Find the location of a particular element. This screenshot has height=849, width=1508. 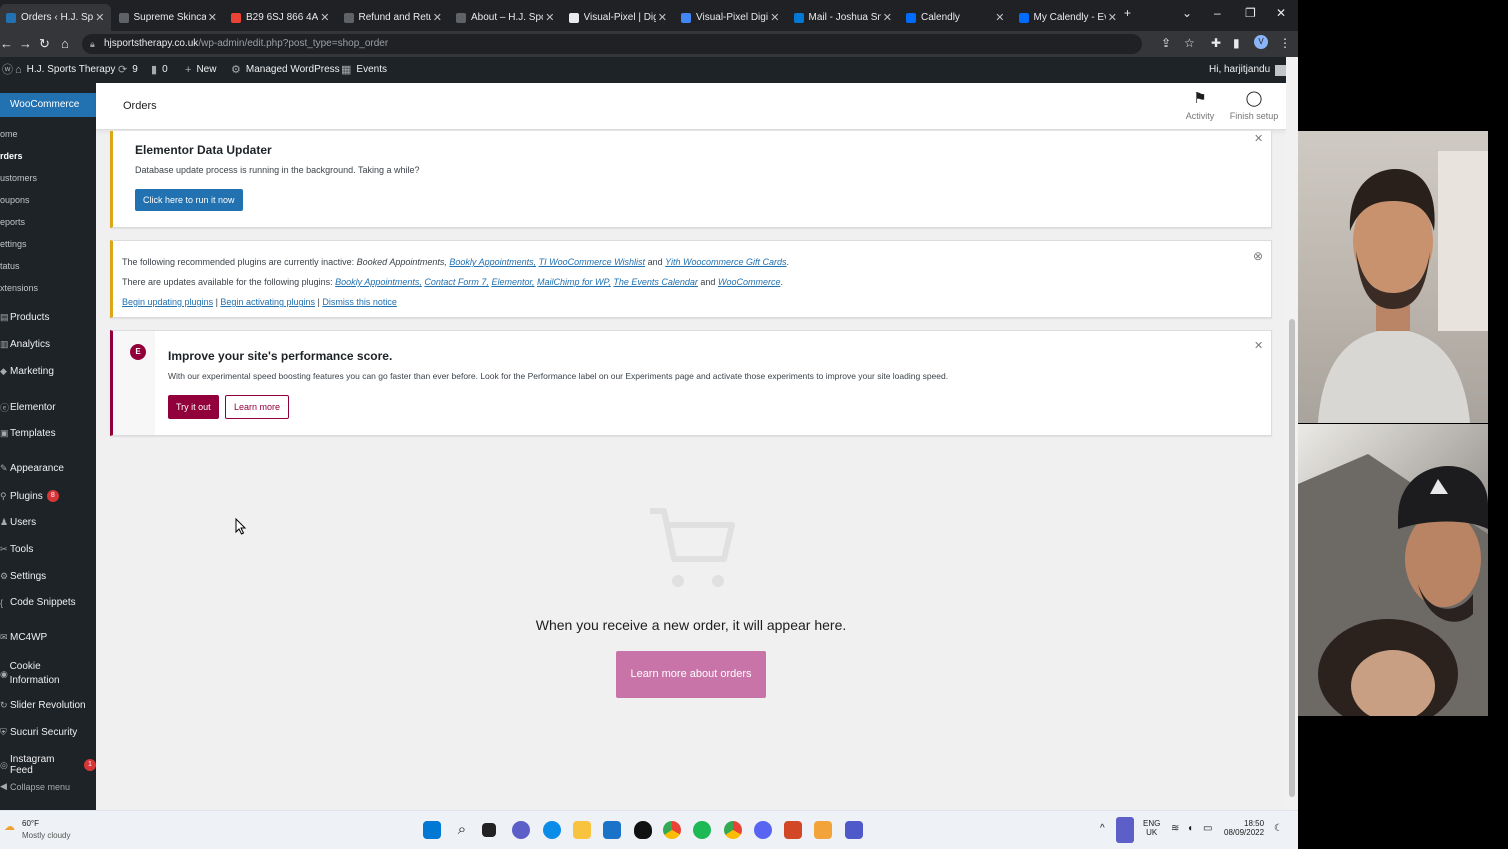

side-panel-icon: ▮ is located at coordinates (1236, 43).